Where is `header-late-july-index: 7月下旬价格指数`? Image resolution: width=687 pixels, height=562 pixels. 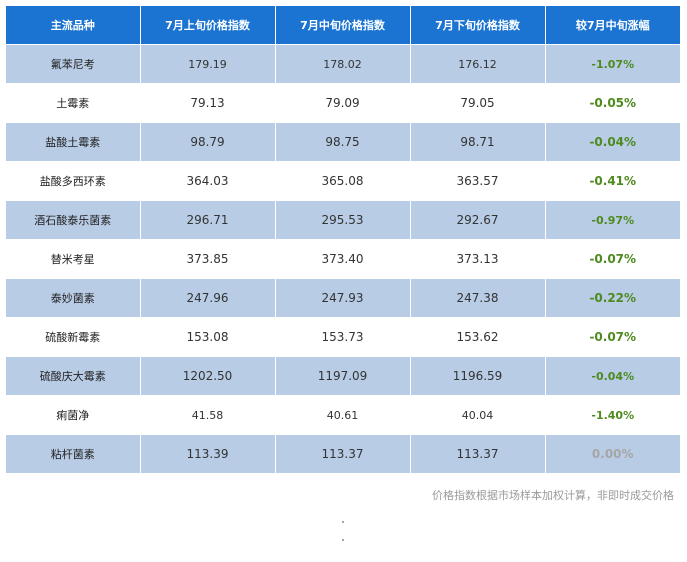 header-late-july-index: 7月下旬价格指数 is located at coordinates (478, 25).